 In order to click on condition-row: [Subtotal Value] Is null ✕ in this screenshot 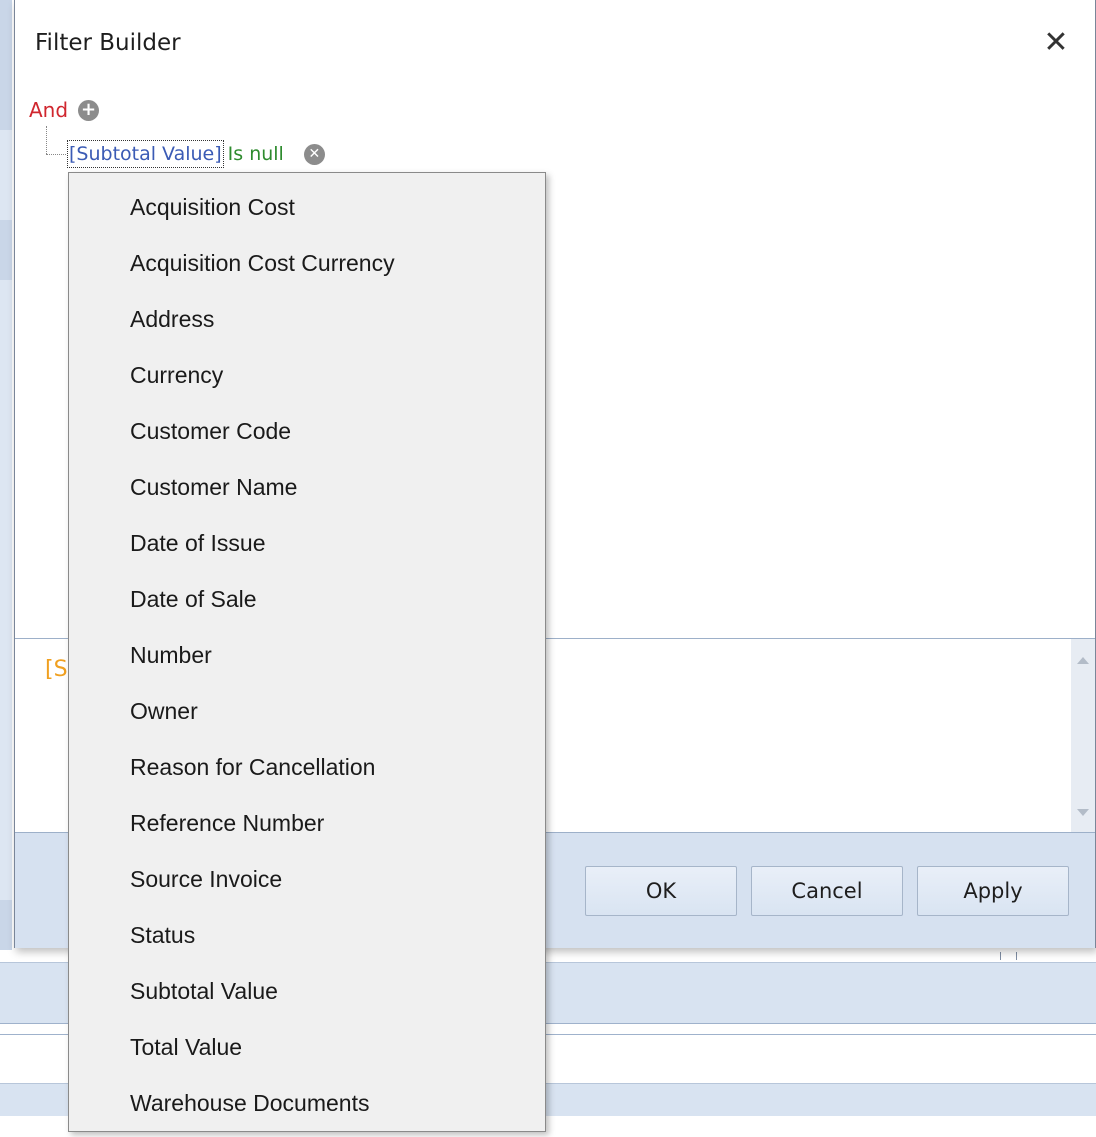, I will do `click(196, 154)`.